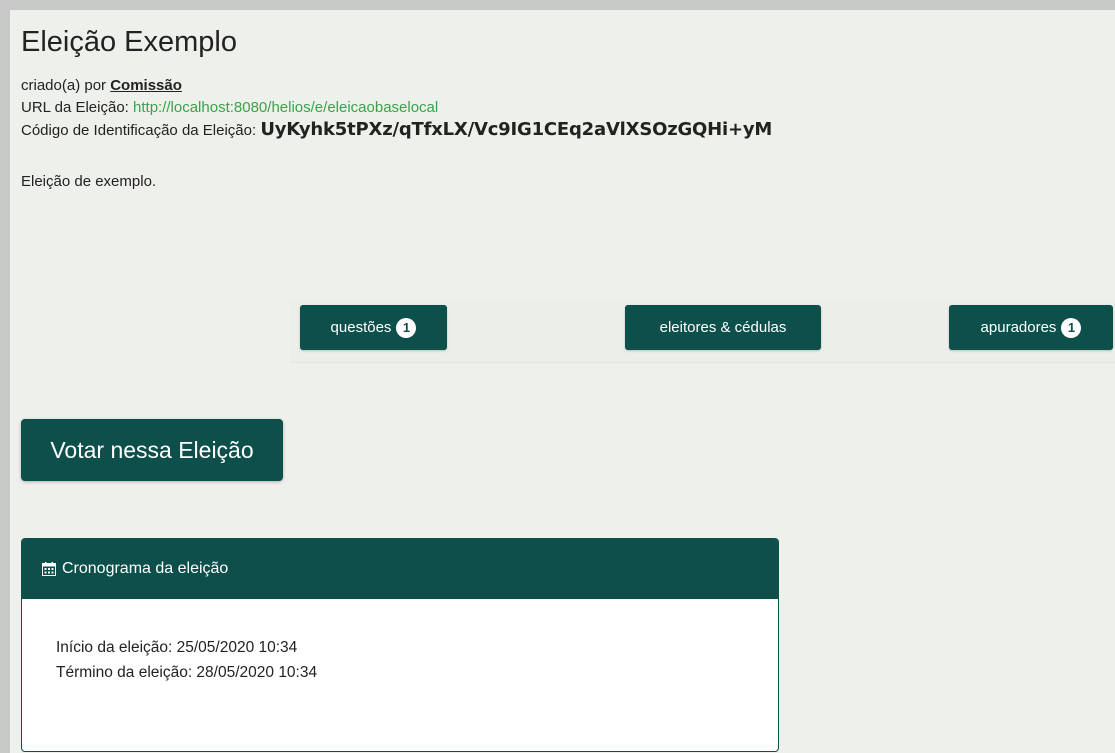 Image resolution: width=1115 pixels, height=753 pixels. I want to click on questions-button: questões 1, so click(373, 327).